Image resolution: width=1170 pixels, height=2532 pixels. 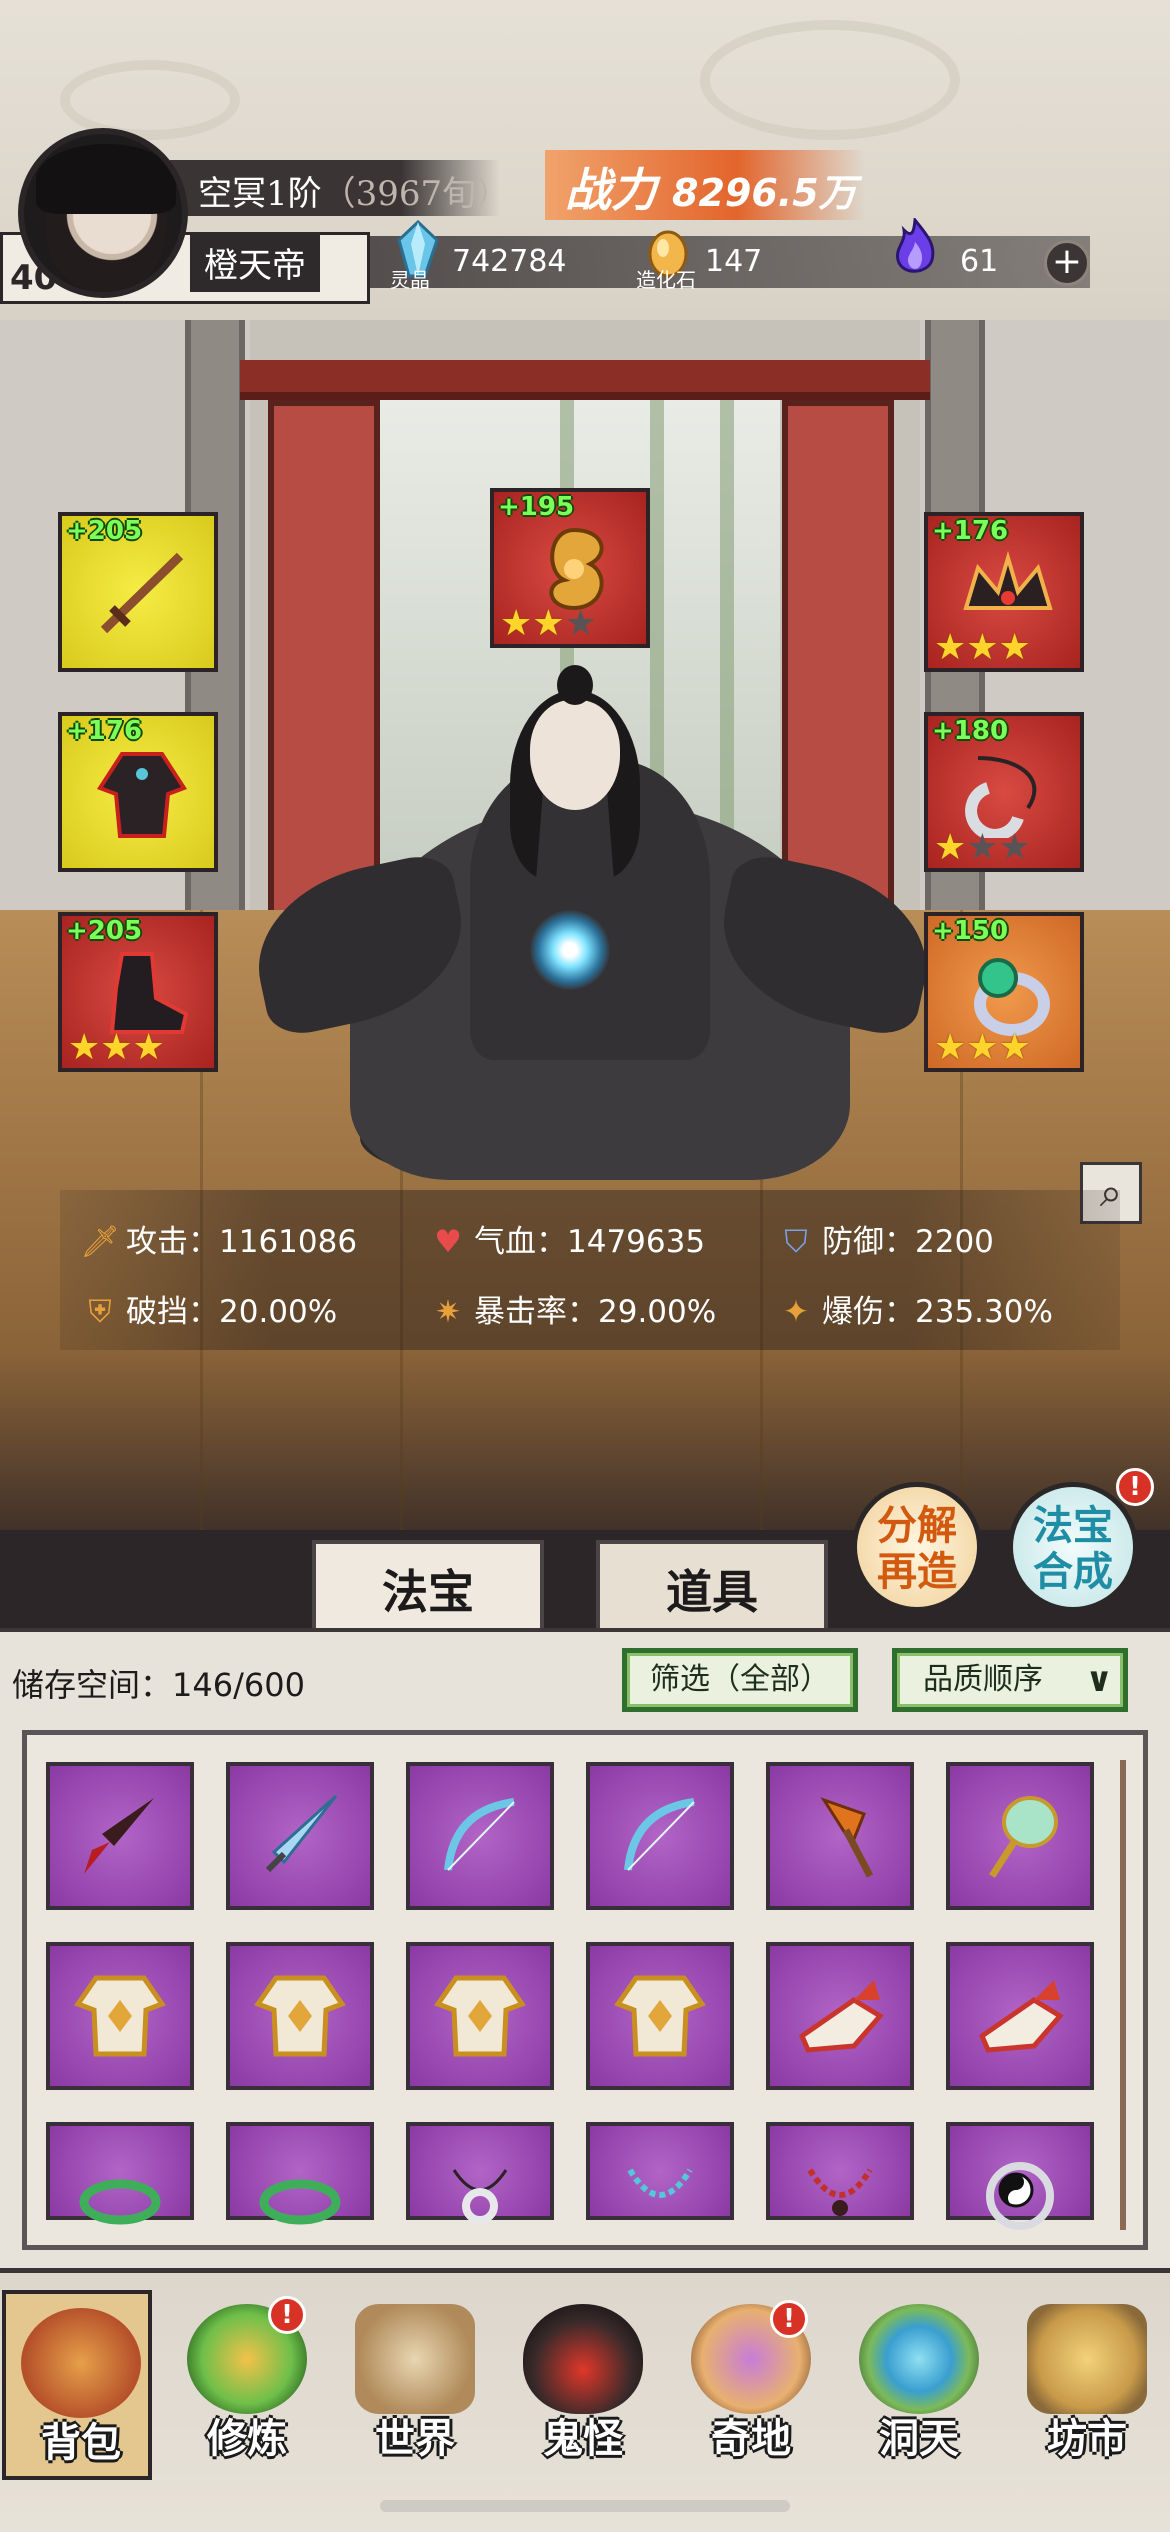 I want to click on resource-caption: 造化石, so click(x=666, y=280).